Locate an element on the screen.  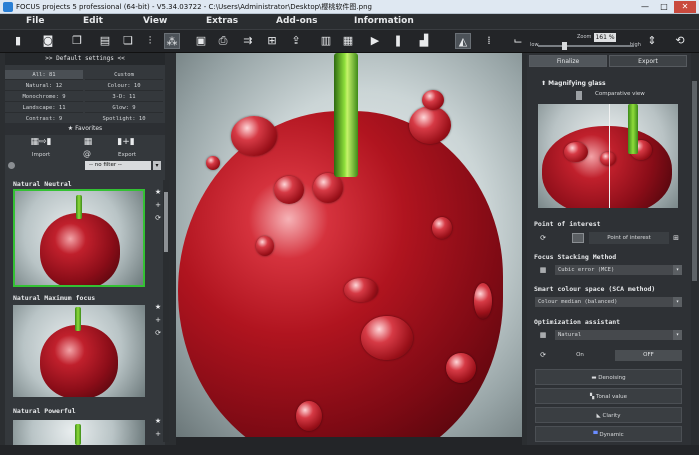
preview-scrollbar is located at coordinates (349, 441).